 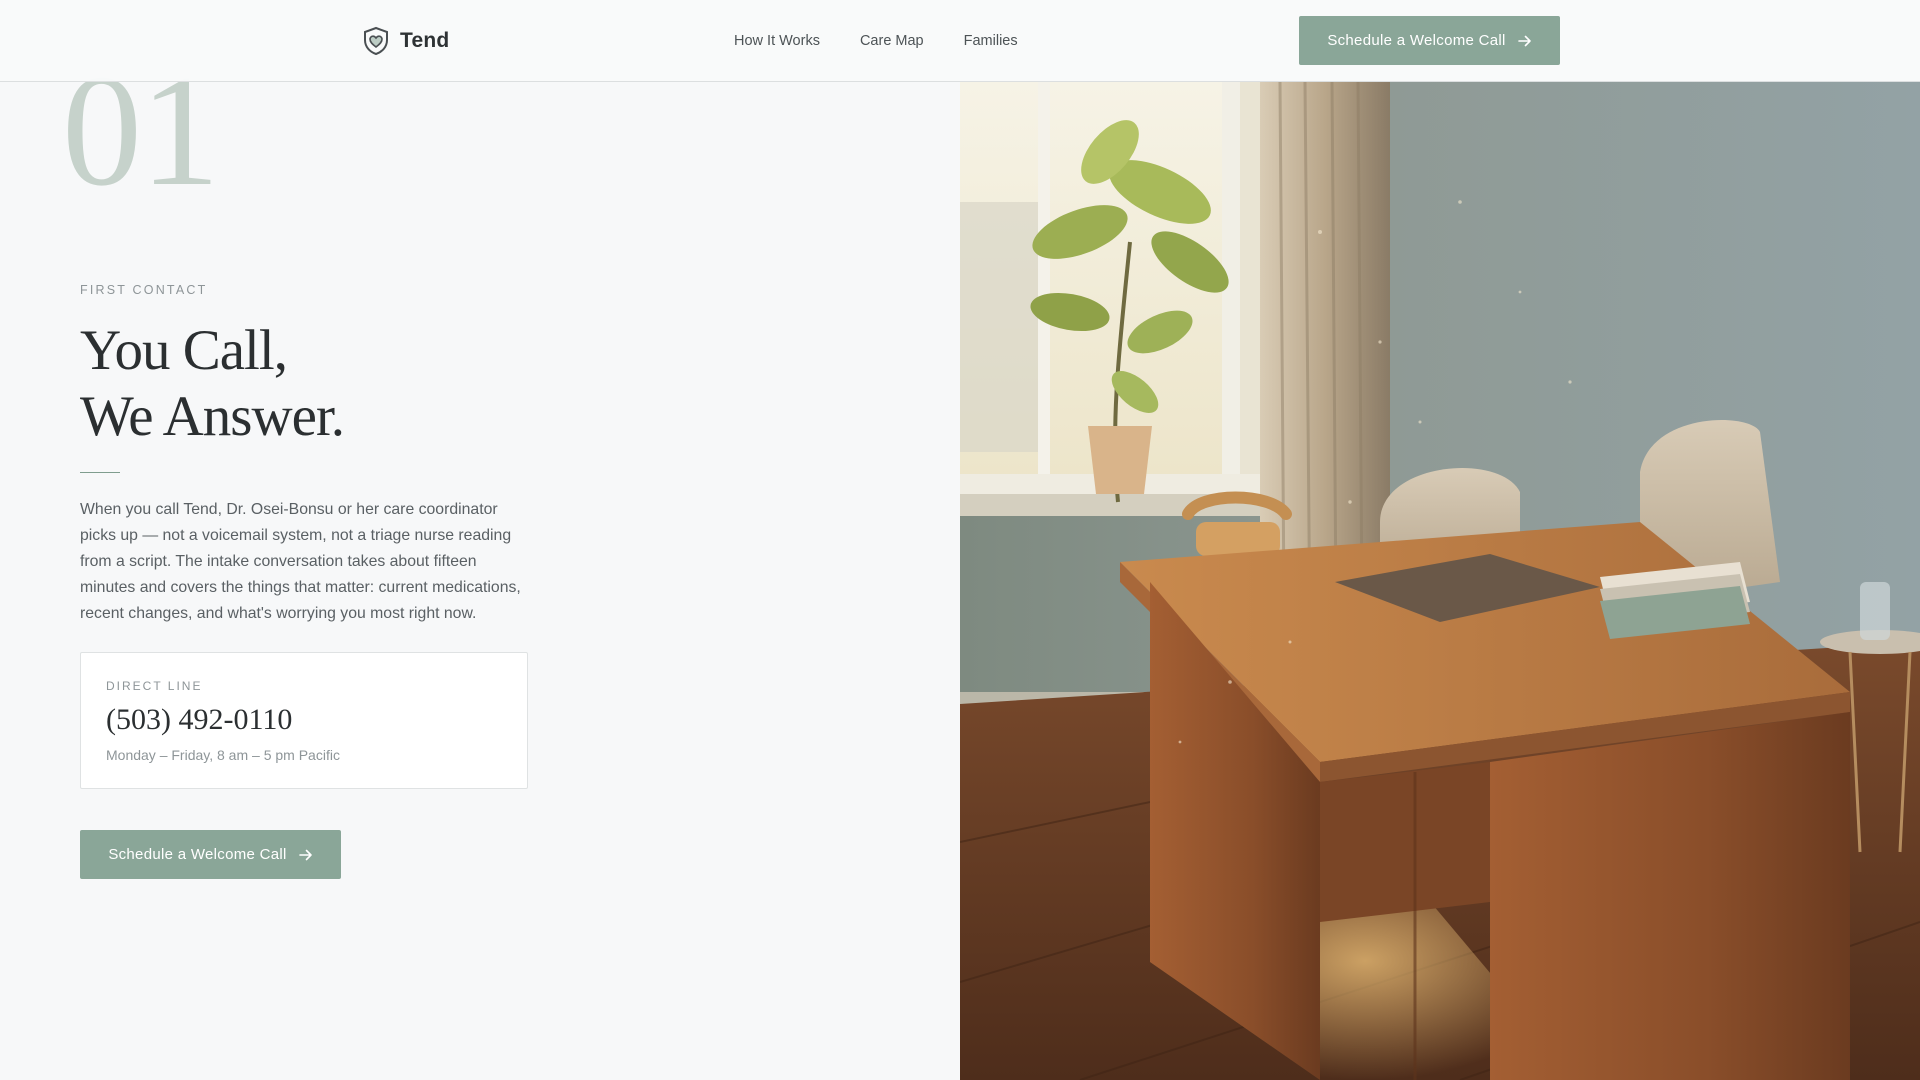 I want to click on brand-logo-link: Tend, so click(x=405, y=41).